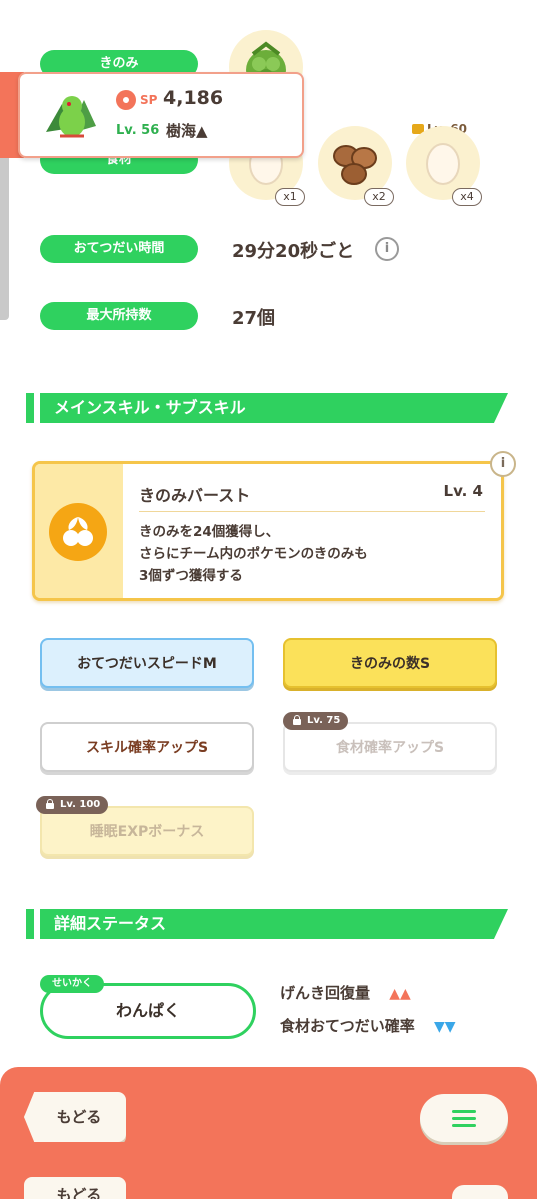 The image size is (537, 1199). I want to click on ingredient-slot-2: x2, so click(356, 166).